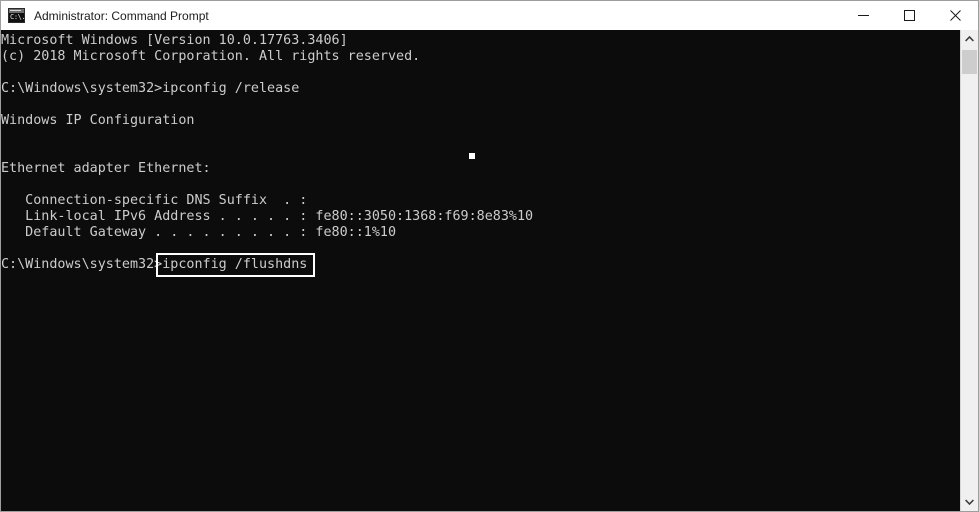  I want to click on close-button, so click(955, 15).